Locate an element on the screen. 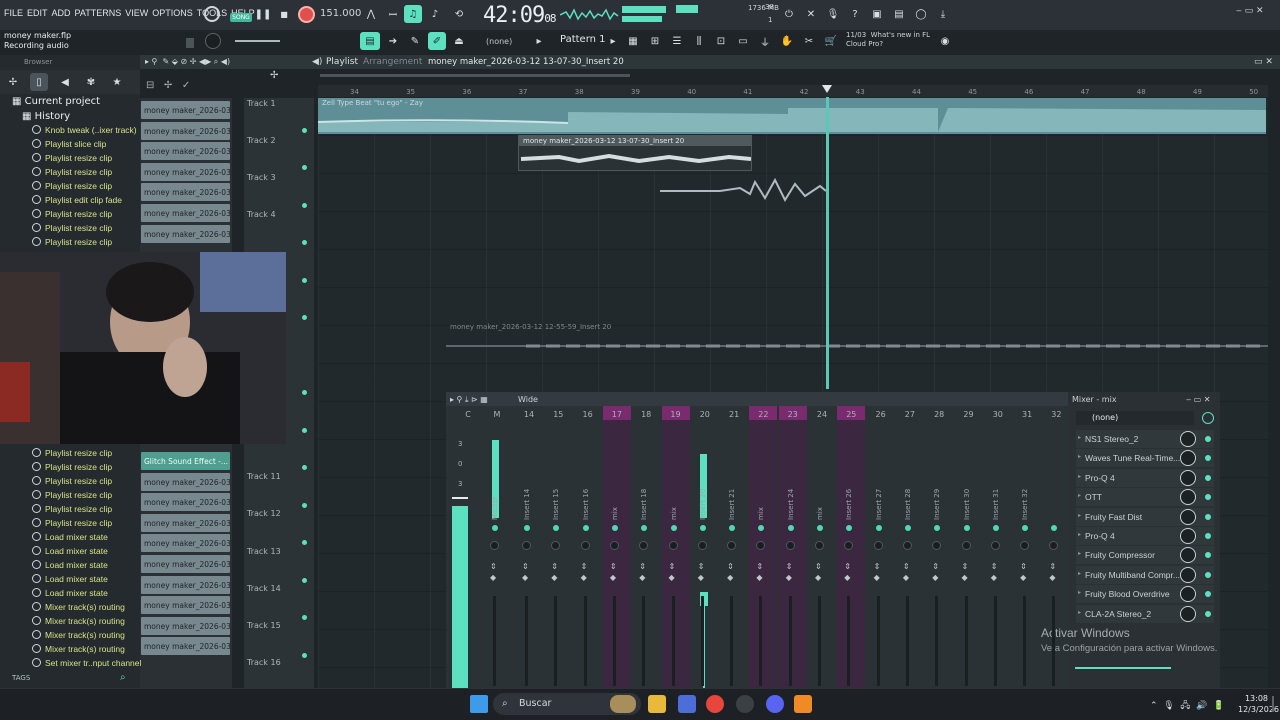 Image resolution: width=1280 pixels, height=720 pixels. history-item: Load mixer state is located at coordinates (70, 565).